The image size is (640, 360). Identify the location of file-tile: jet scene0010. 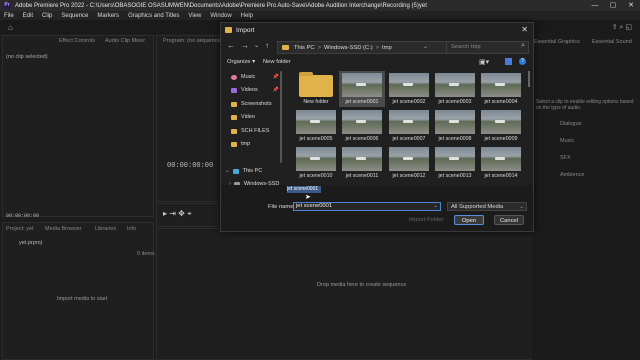
(316, 163).